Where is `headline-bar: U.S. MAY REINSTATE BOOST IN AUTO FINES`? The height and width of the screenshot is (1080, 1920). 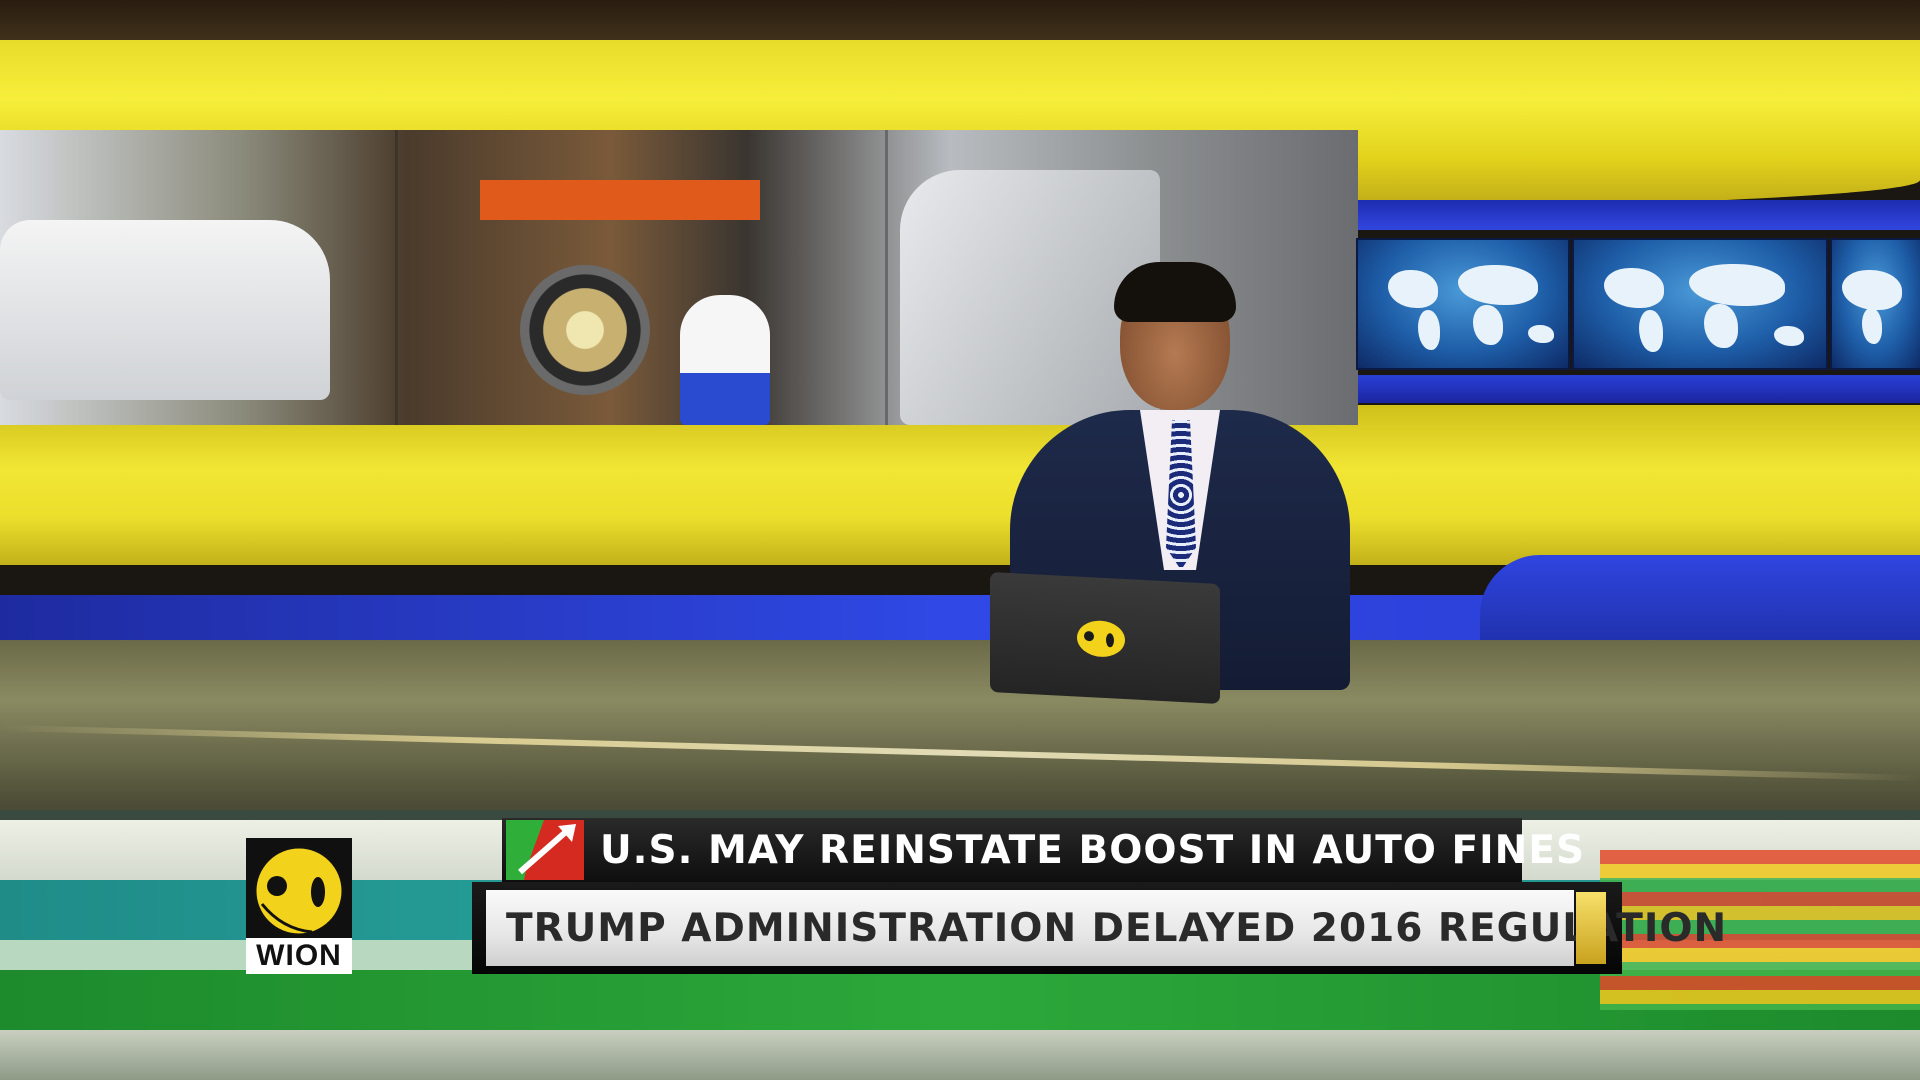
headline-bar: U.S. MAY REINSTATE BOOST IN AUTO FINES is located at coordinates (1043, 850).